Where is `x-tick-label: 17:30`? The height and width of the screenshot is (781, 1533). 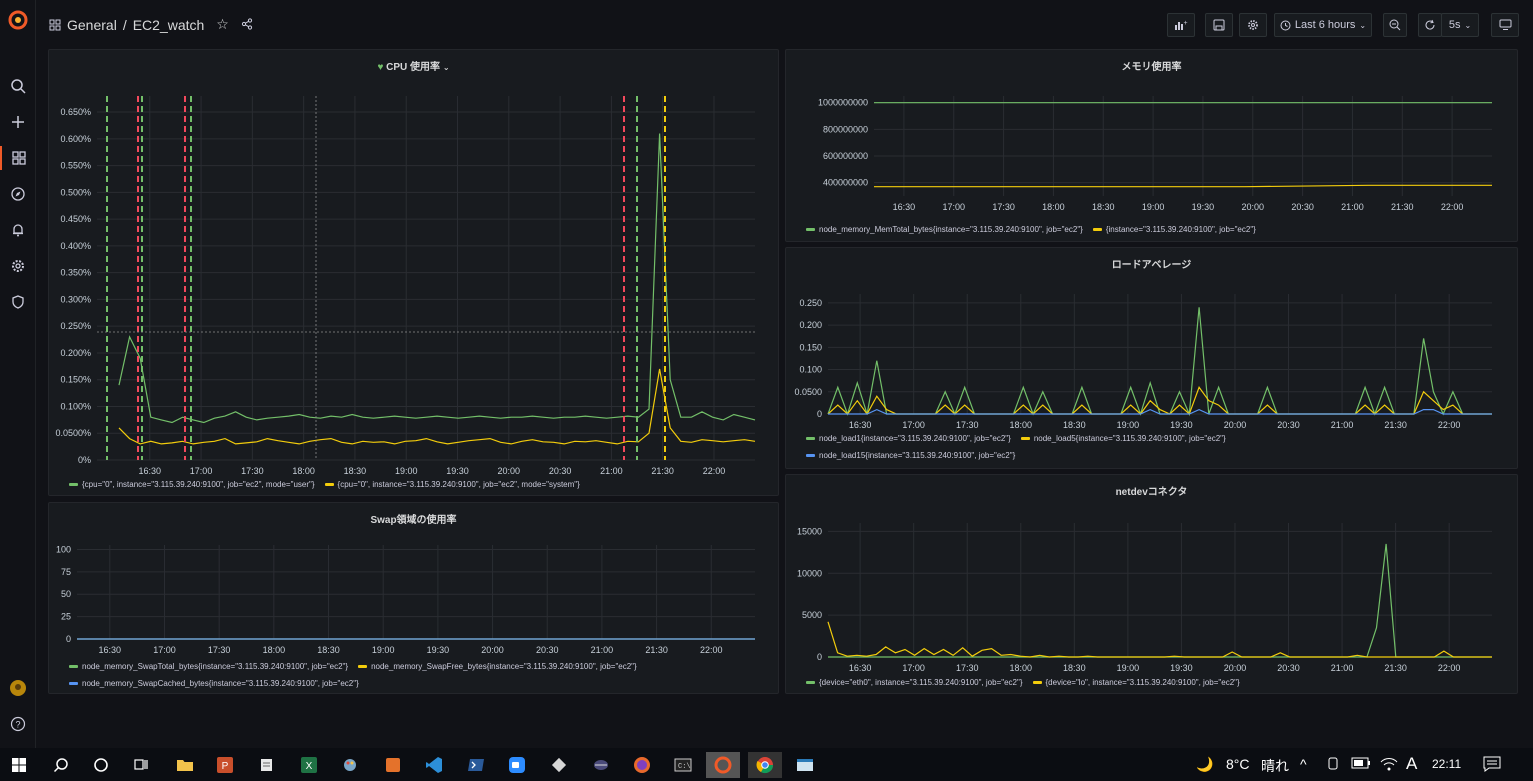 x-tick-label: 17:30 is located at coordinates (219, 650).